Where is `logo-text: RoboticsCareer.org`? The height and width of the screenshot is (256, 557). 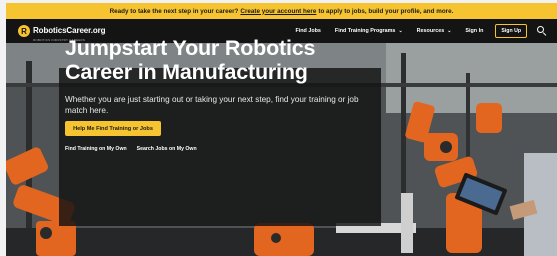
logo-text: RoboticsCareer.org is located at coordinates (69, 30).